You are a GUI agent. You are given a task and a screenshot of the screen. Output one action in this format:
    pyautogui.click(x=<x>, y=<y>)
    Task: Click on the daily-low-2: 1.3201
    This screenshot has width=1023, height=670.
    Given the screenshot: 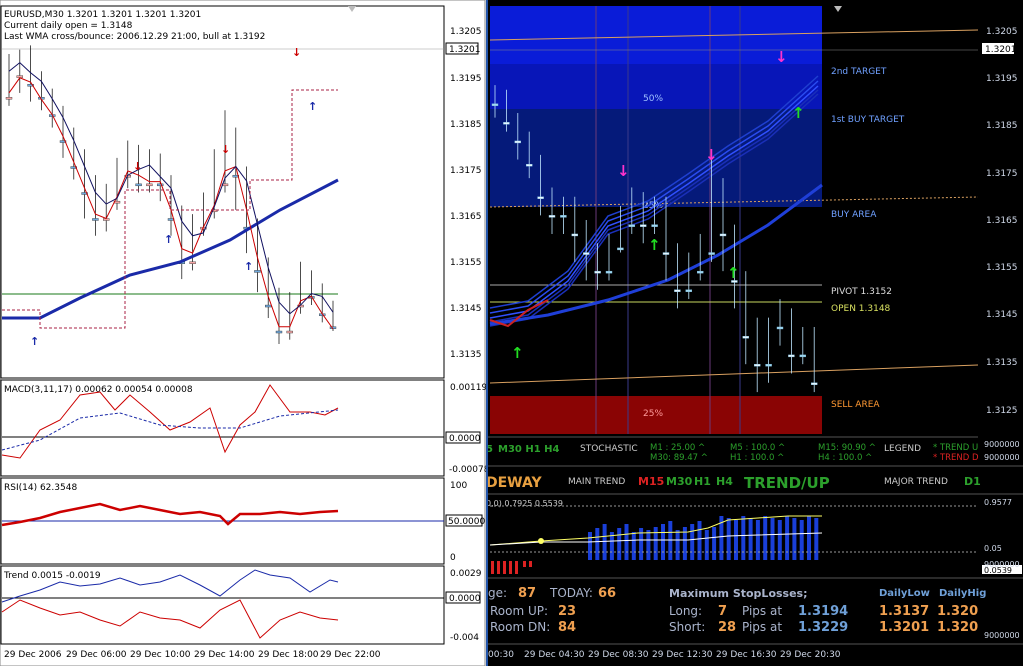 What is the action you would take?
    pyautogui.click(x=904, y=627)
    